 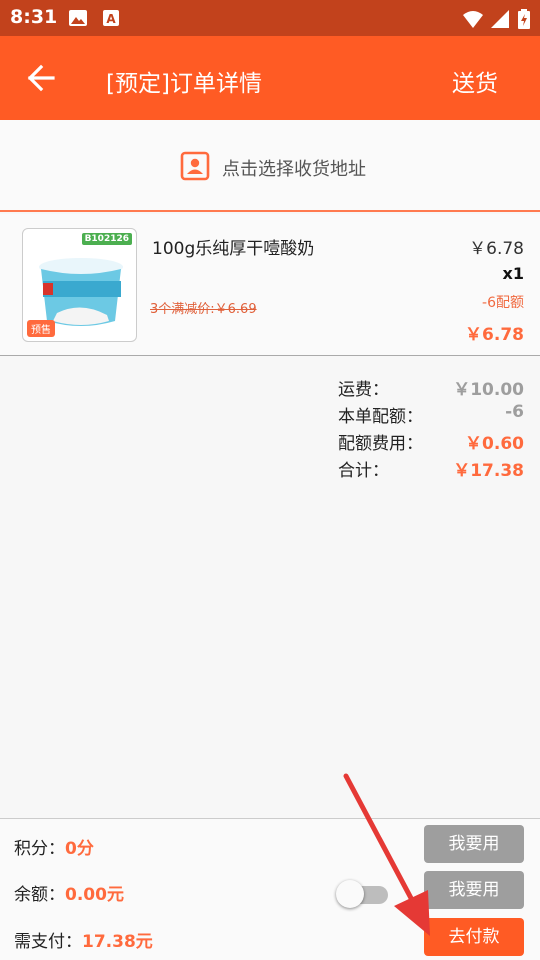 I want to click on summary-value: ￥10.00, so click(x=488, y=390).